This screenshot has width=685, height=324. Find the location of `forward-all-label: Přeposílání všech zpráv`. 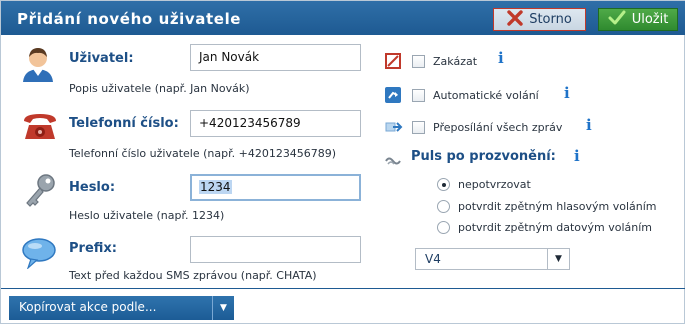

forward-all-label: Přeposílání všech zpráv is located at coordinates (498, 127).